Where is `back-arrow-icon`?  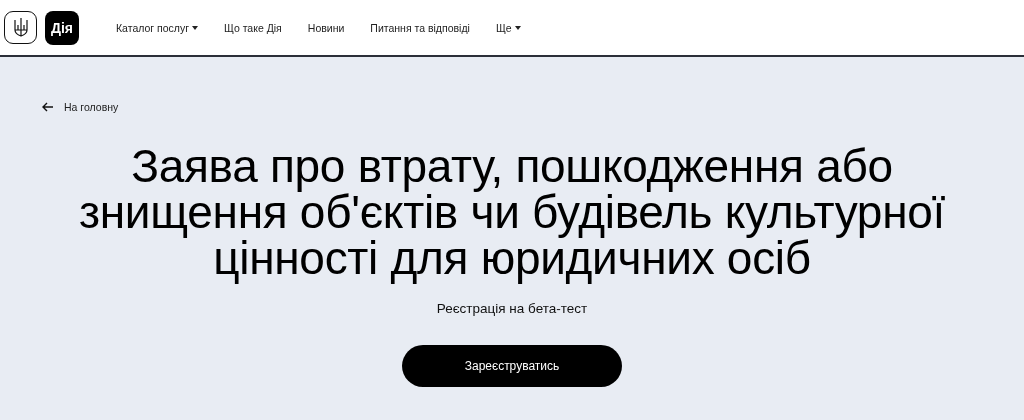
back-arrow-icon is located at coordinates (48, 107).